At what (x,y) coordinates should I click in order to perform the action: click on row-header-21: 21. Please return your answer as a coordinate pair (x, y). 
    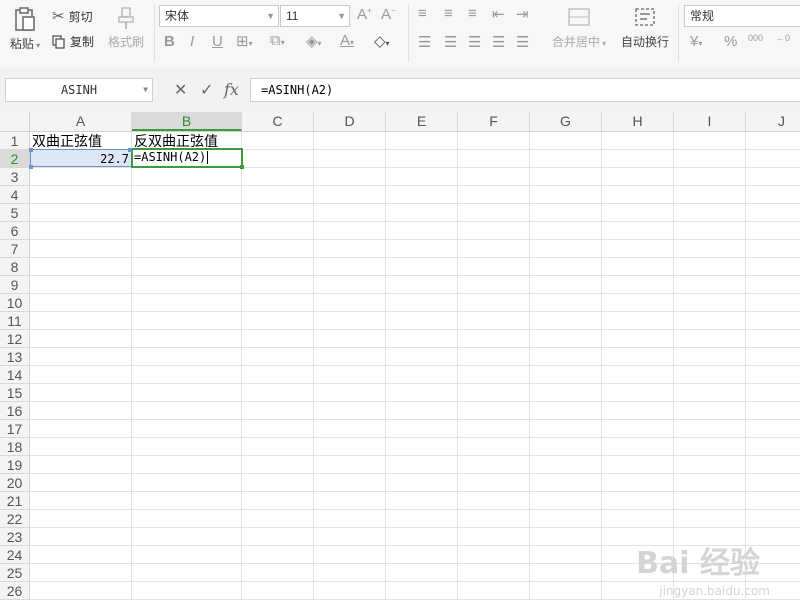
    Looking at the image, I should click on (15, 501).